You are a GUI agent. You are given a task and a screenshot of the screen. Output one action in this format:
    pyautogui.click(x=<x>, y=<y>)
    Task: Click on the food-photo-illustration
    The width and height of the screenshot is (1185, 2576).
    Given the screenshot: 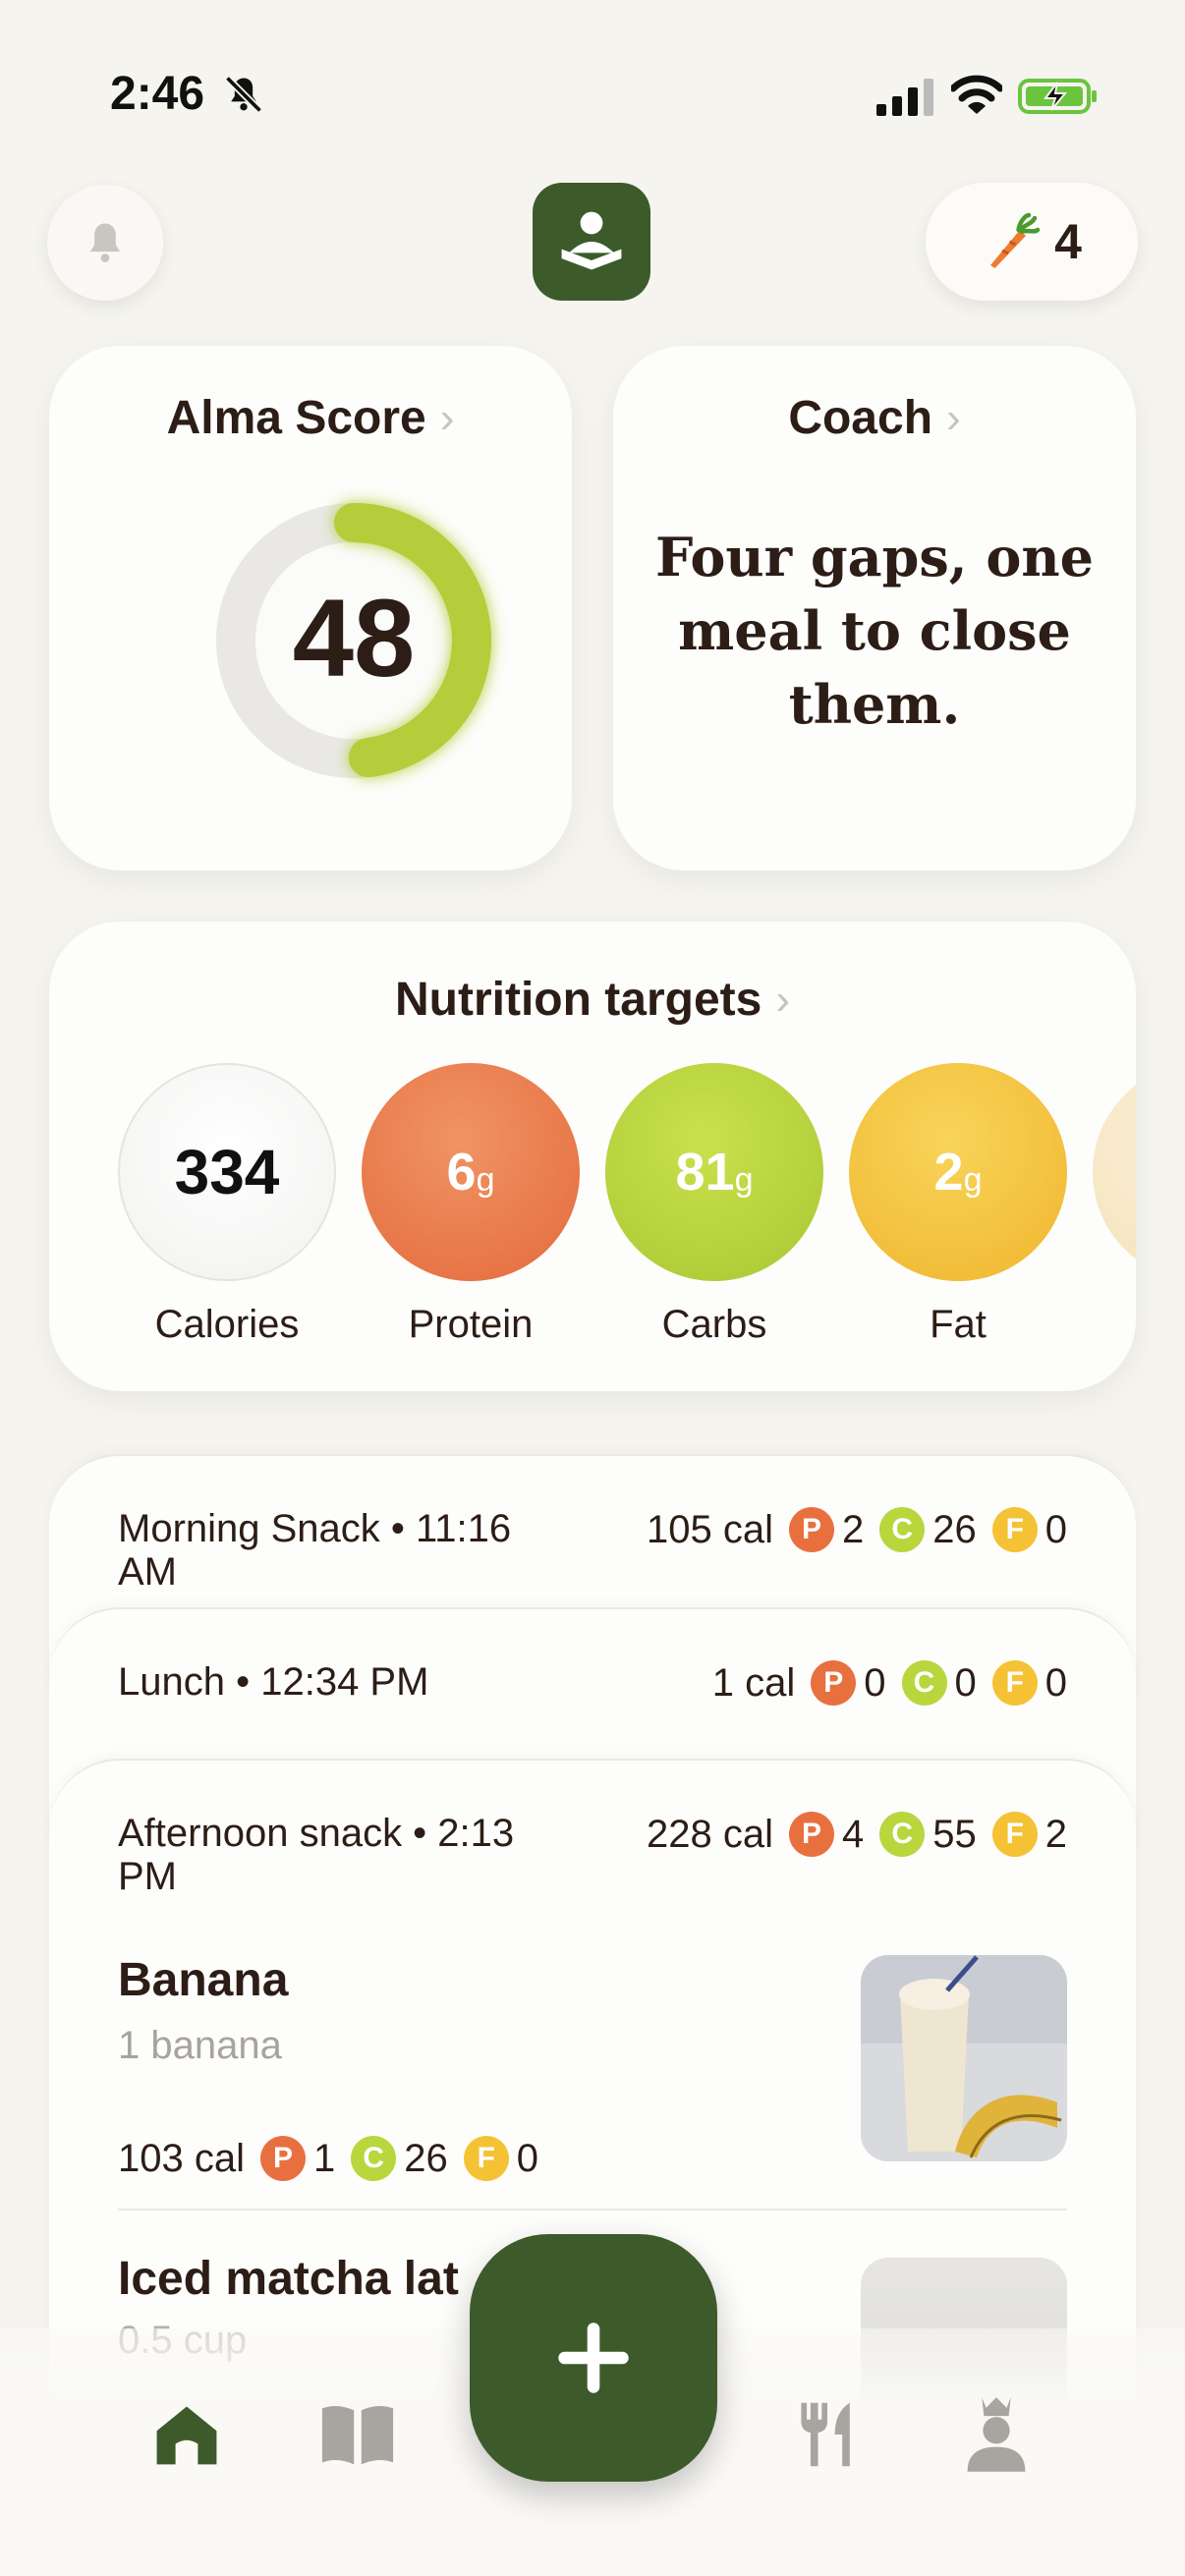 What is the action you would take?
    pyautogui.click(x=964, y=2058)
    